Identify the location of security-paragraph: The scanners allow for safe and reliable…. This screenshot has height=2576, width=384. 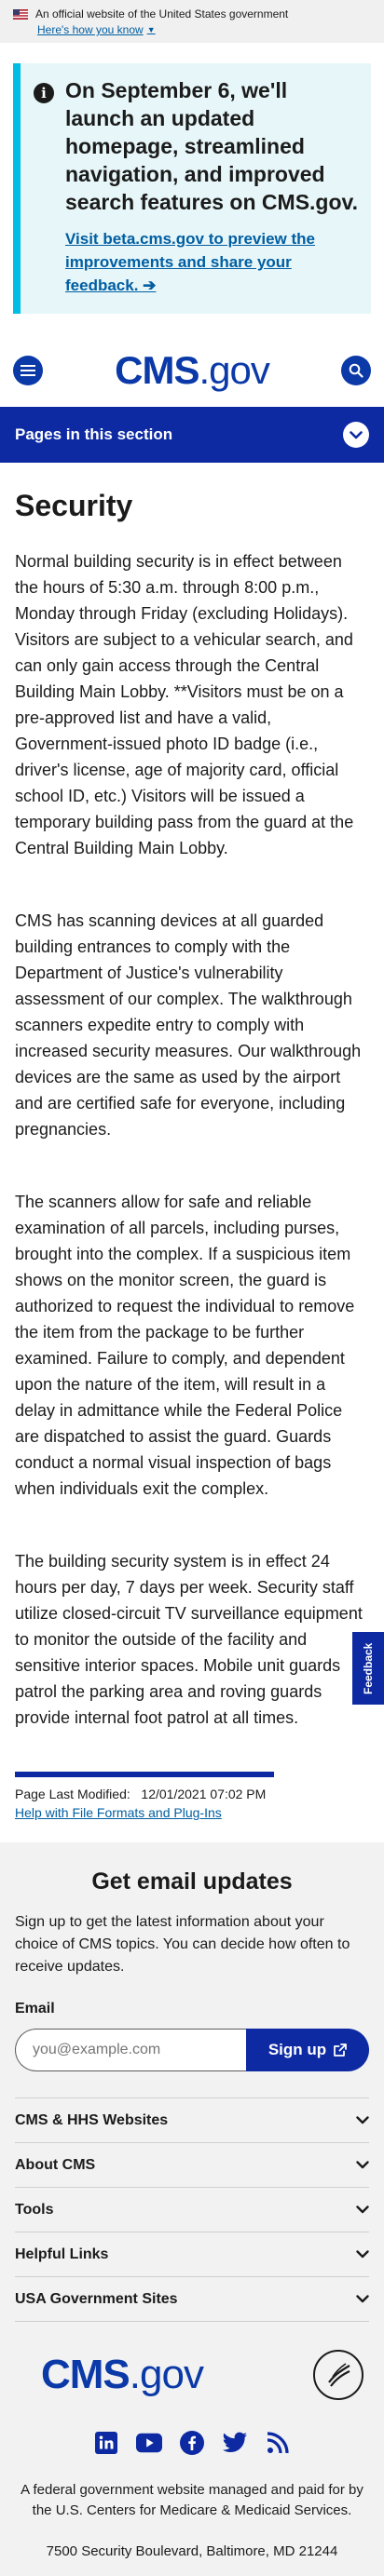
(185, 1345).